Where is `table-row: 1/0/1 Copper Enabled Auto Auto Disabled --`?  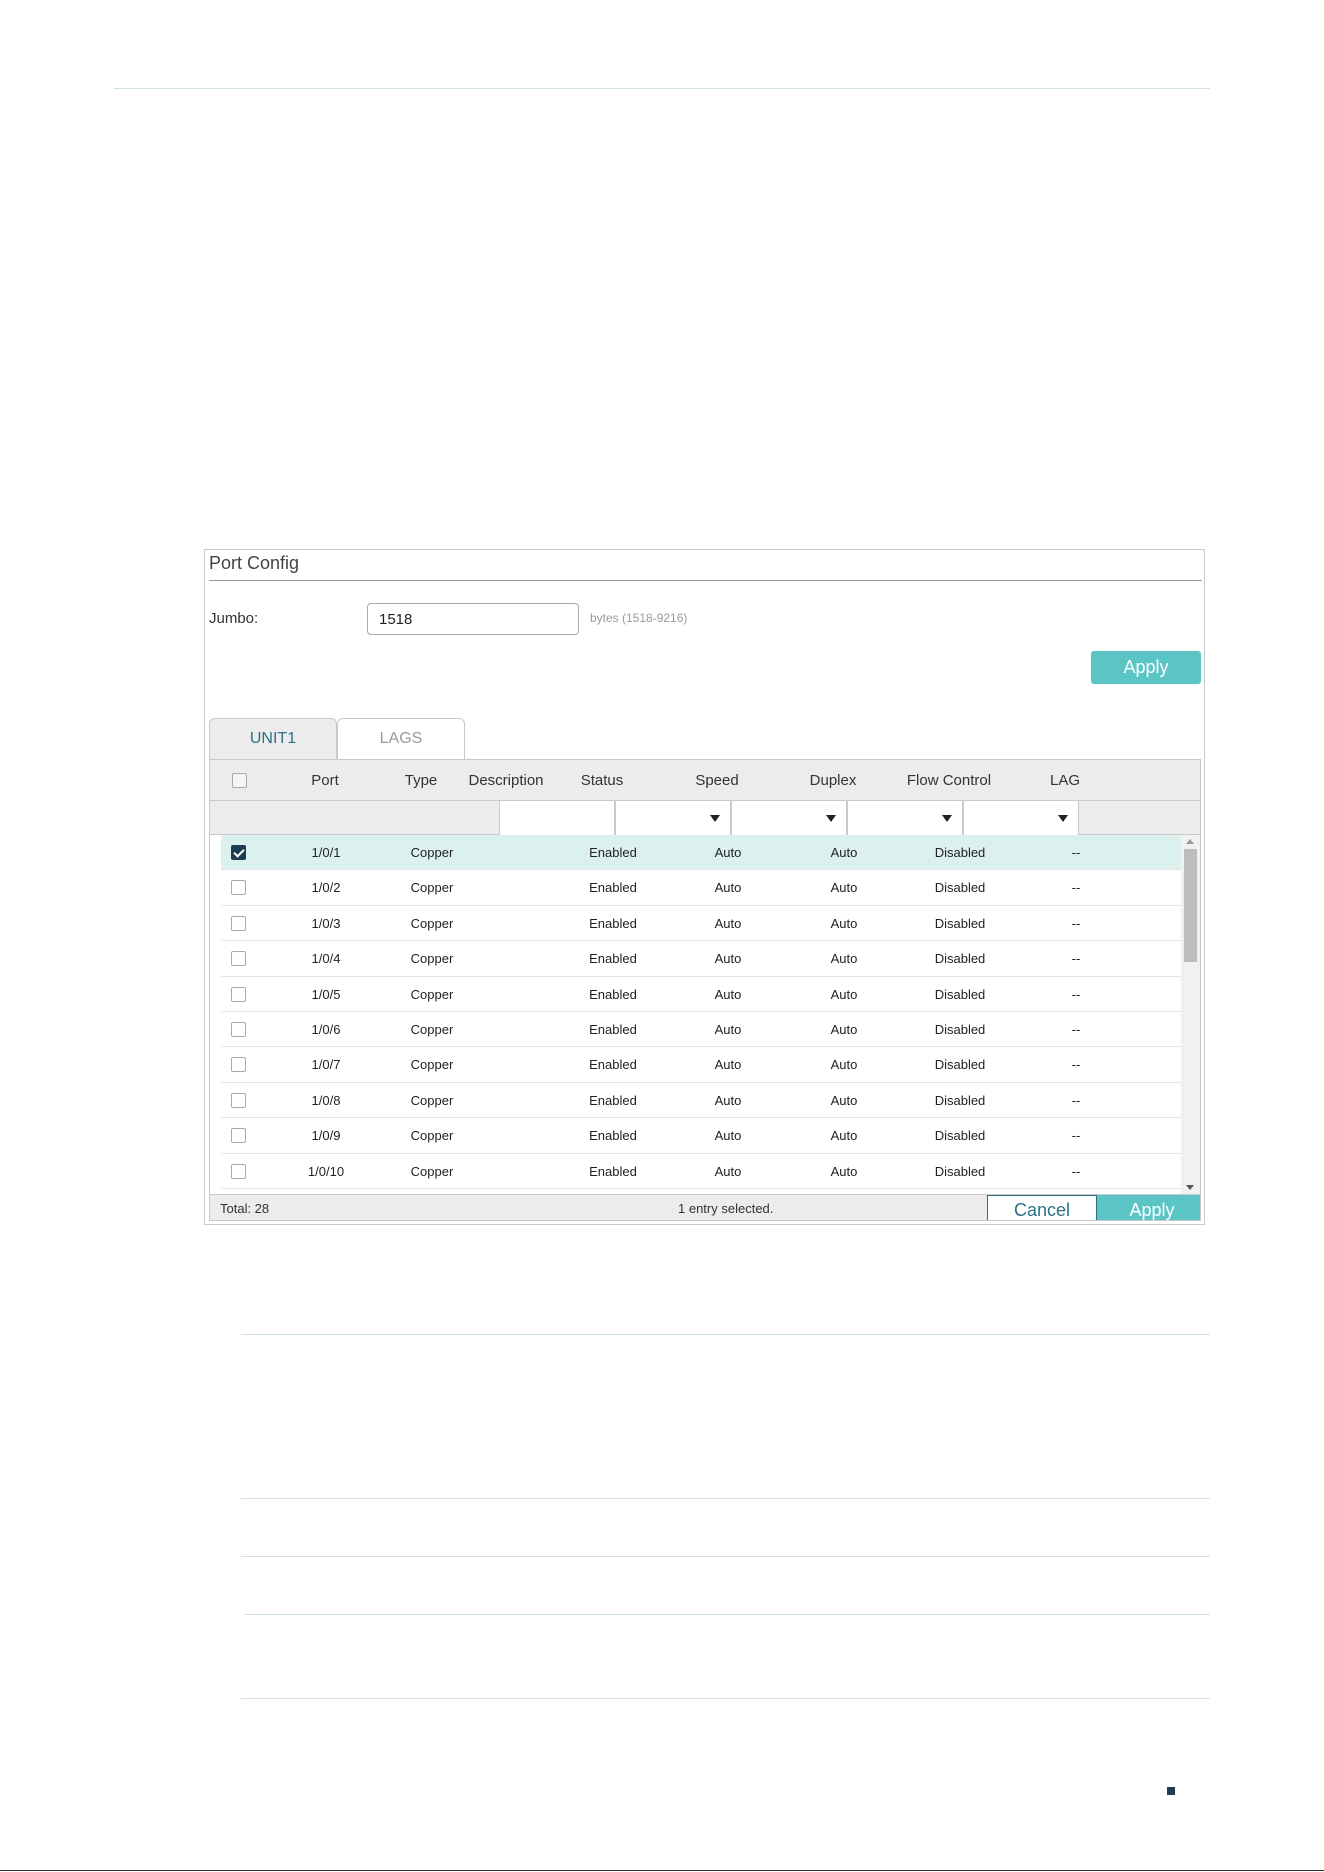
table-row: 1/0/1 Copper Enabled Auto Auto Disabled -- is located at coordinates (701, 853).